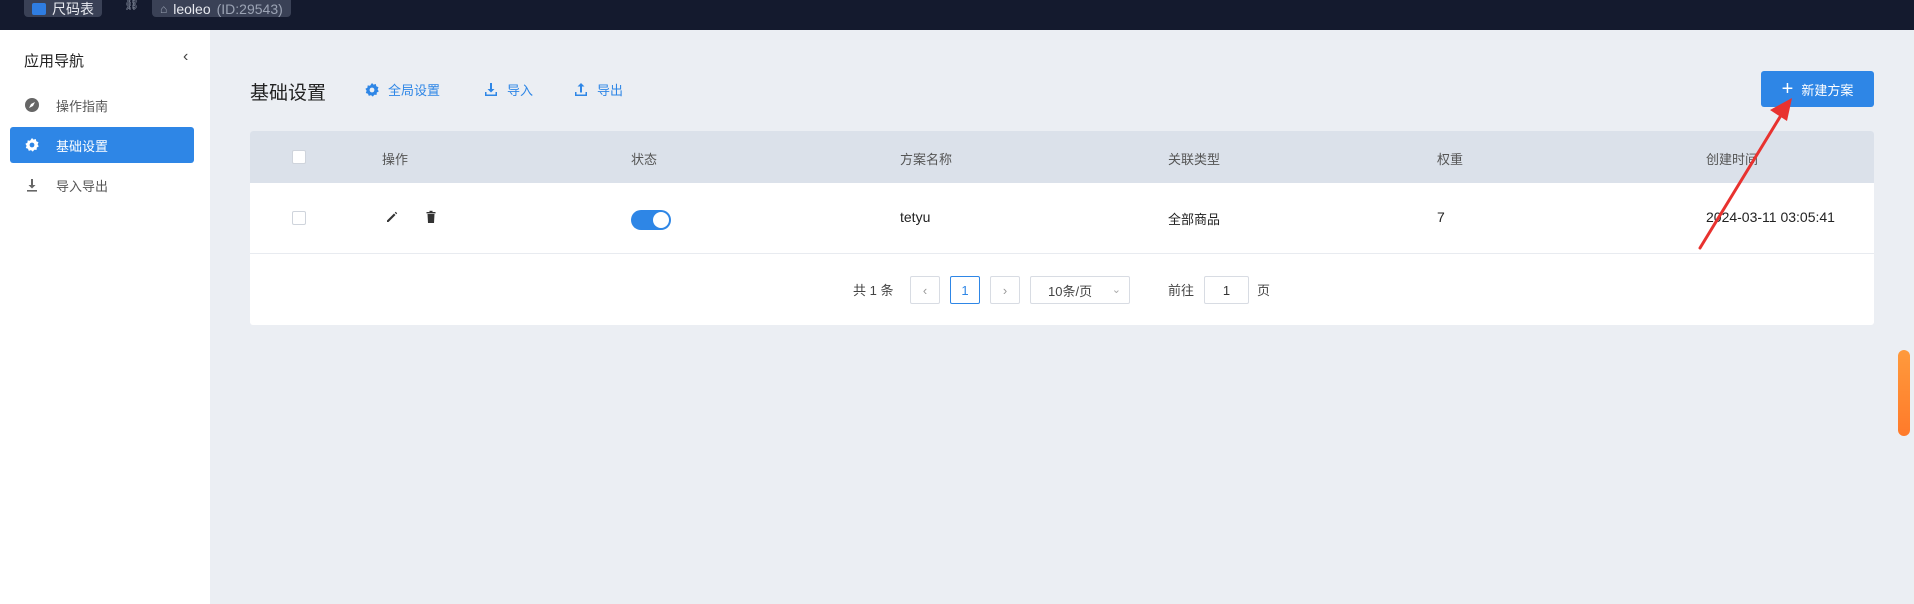 Image resolution: width=1914 pixels, height=604 pixels. Describe the element at coordinates (965, 290) in the screenshot. I see `page-number: 1` at that location.